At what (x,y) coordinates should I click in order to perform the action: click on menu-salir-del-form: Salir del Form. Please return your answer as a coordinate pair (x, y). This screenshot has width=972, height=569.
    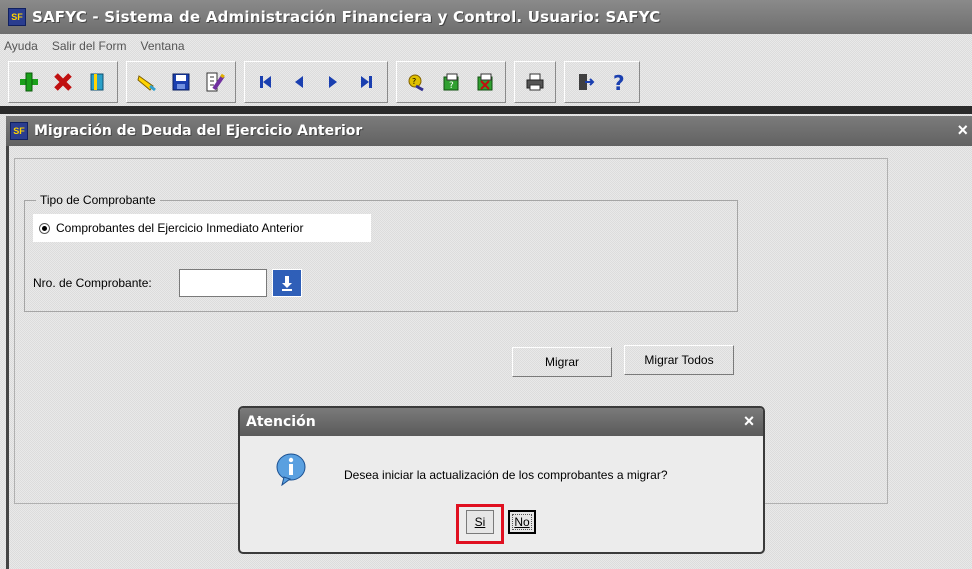
    Looking at the image, I should click on (89, 46).